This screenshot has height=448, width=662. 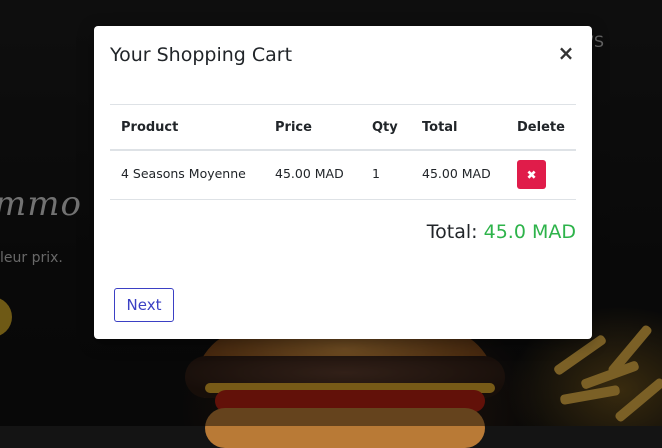 I want to click on modal-title: Your Shopping Cart, so click(x=201, y=55).